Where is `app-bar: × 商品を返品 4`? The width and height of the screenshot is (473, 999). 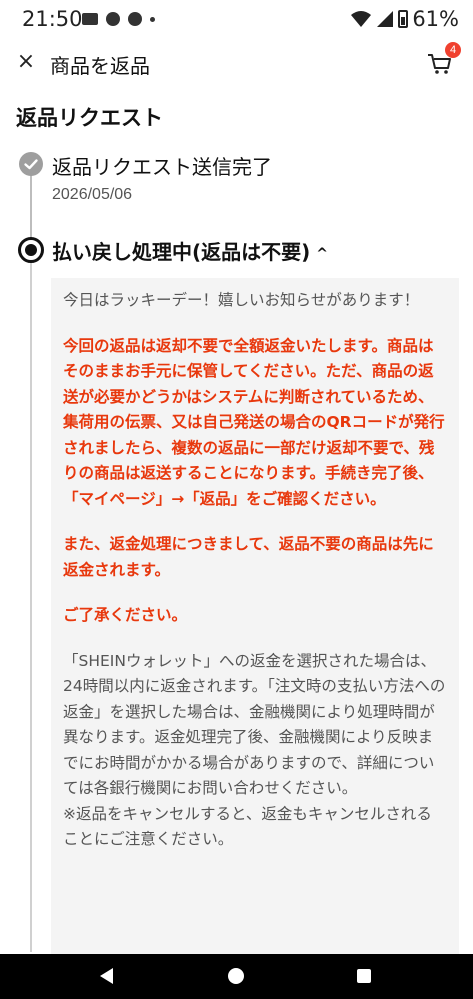
app-bar: × 商品を返品 4 is located at coordinates (236, 65).